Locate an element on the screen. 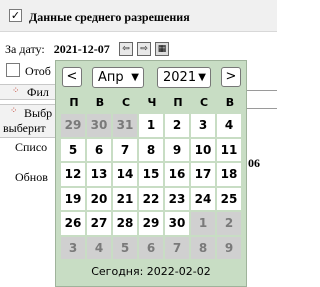  date-value: 2021-12-07 is located at coordinates (82, 49).